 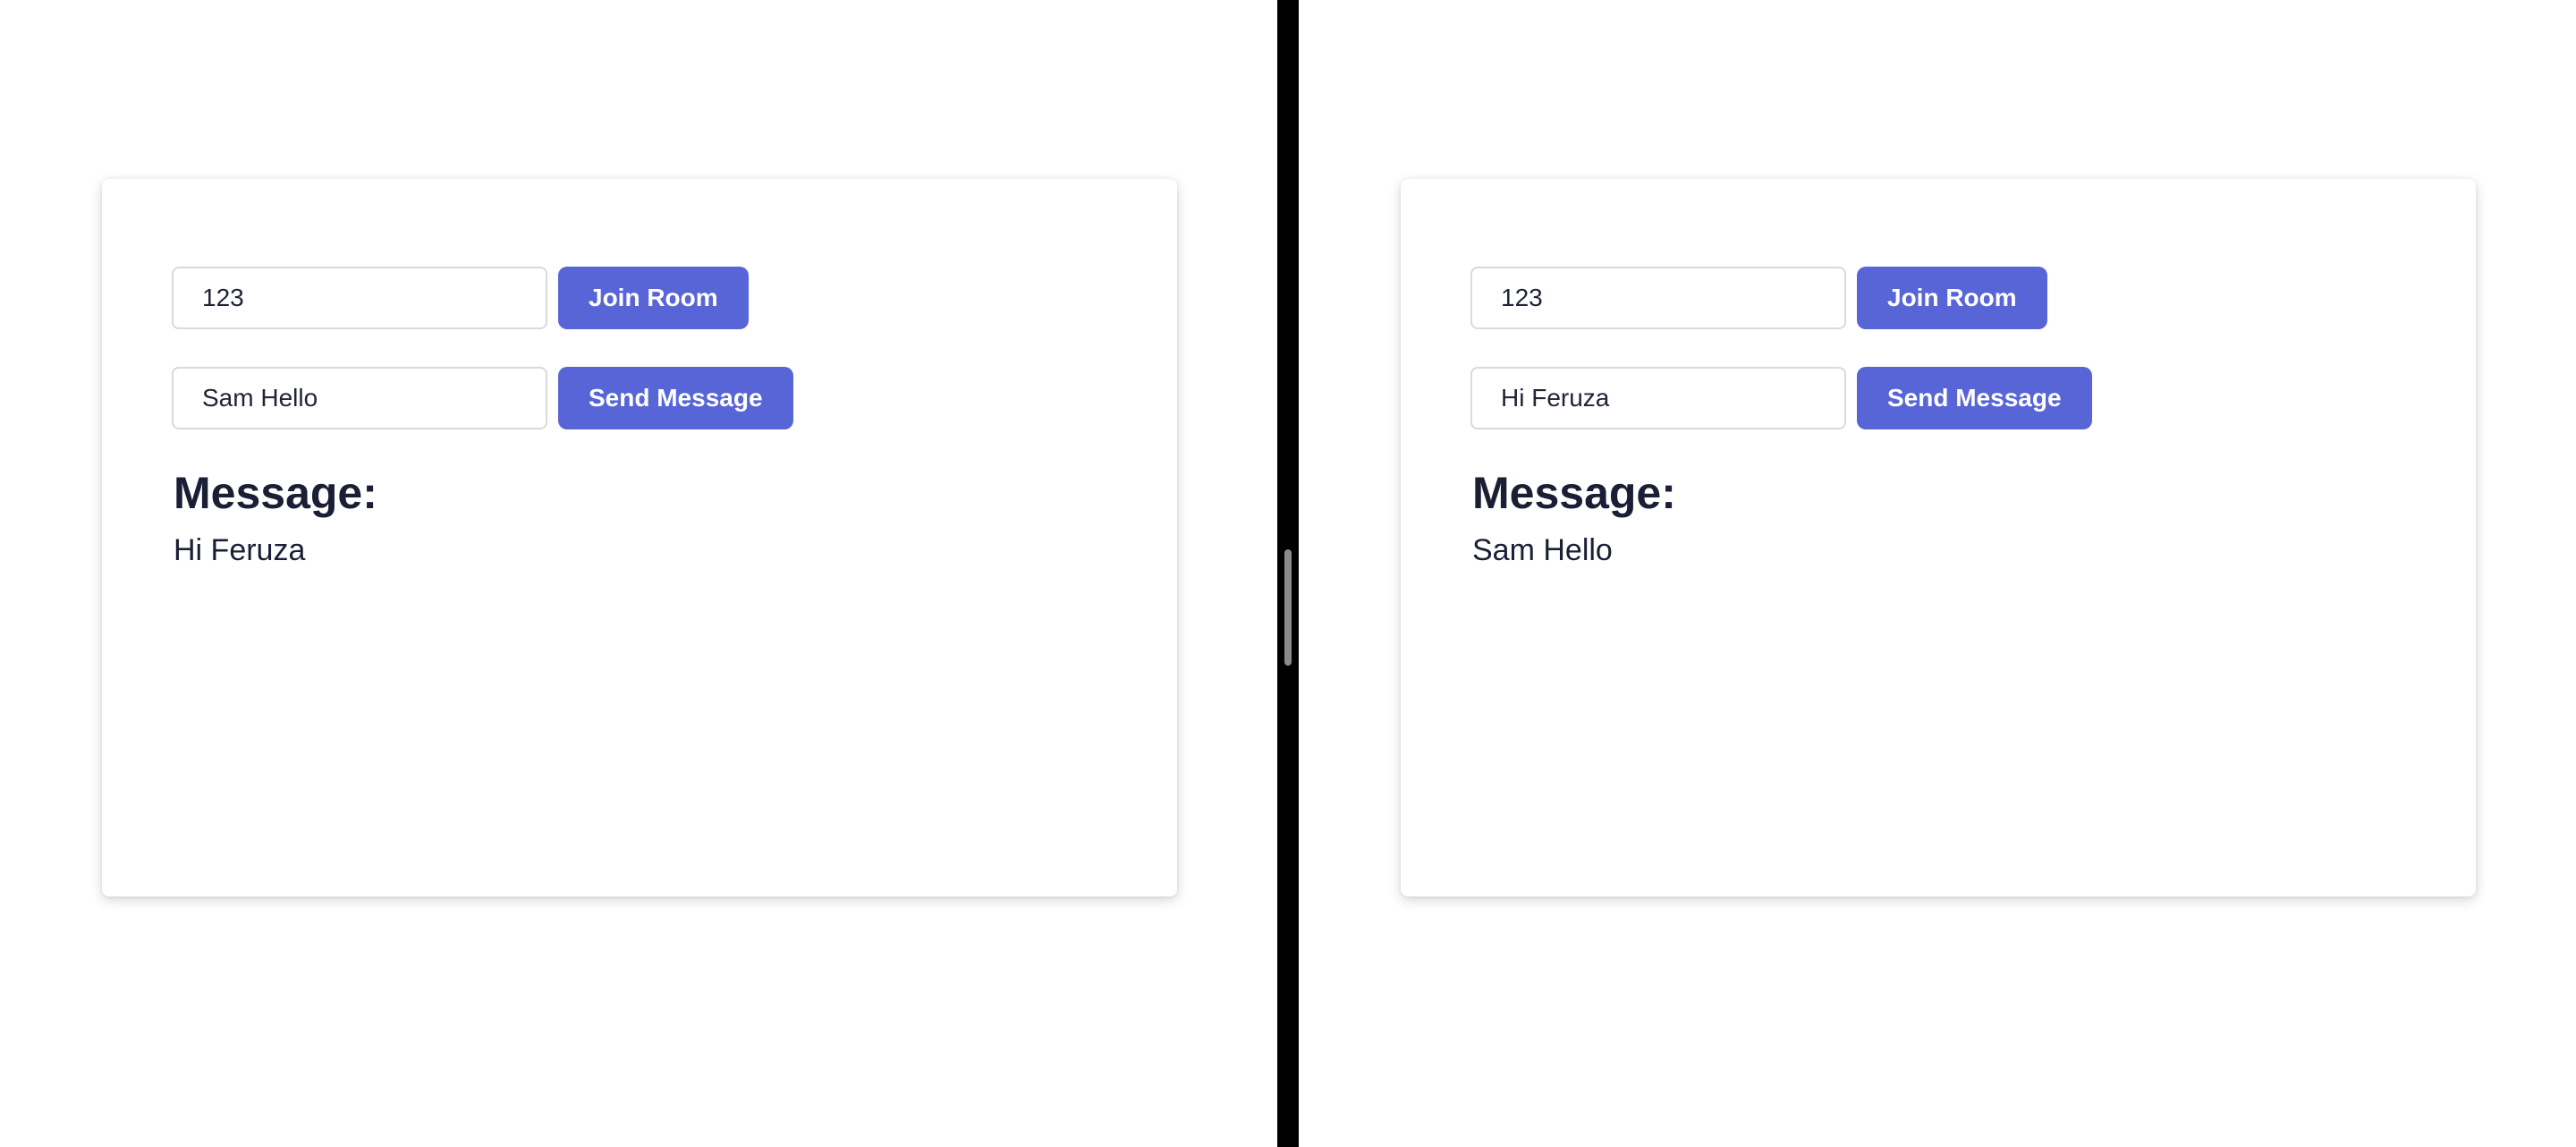 I want to click on received-message: Sam Hello, so click(x=1542, y=550).